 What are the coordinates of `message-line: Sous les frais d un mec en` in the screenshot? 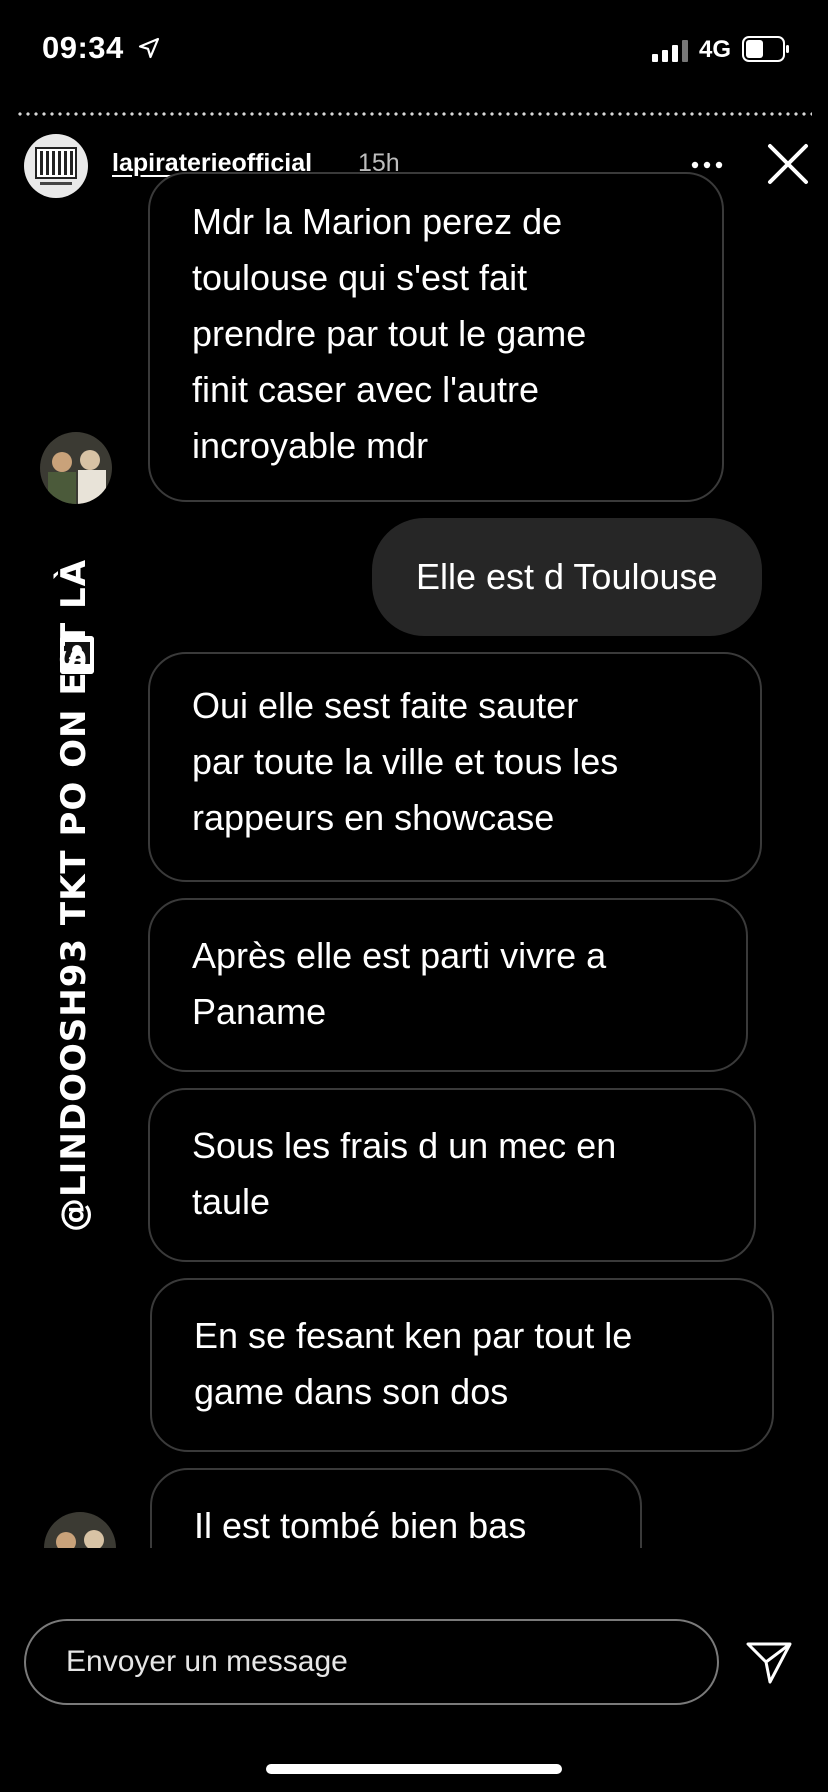 It's located at (404, 1145).